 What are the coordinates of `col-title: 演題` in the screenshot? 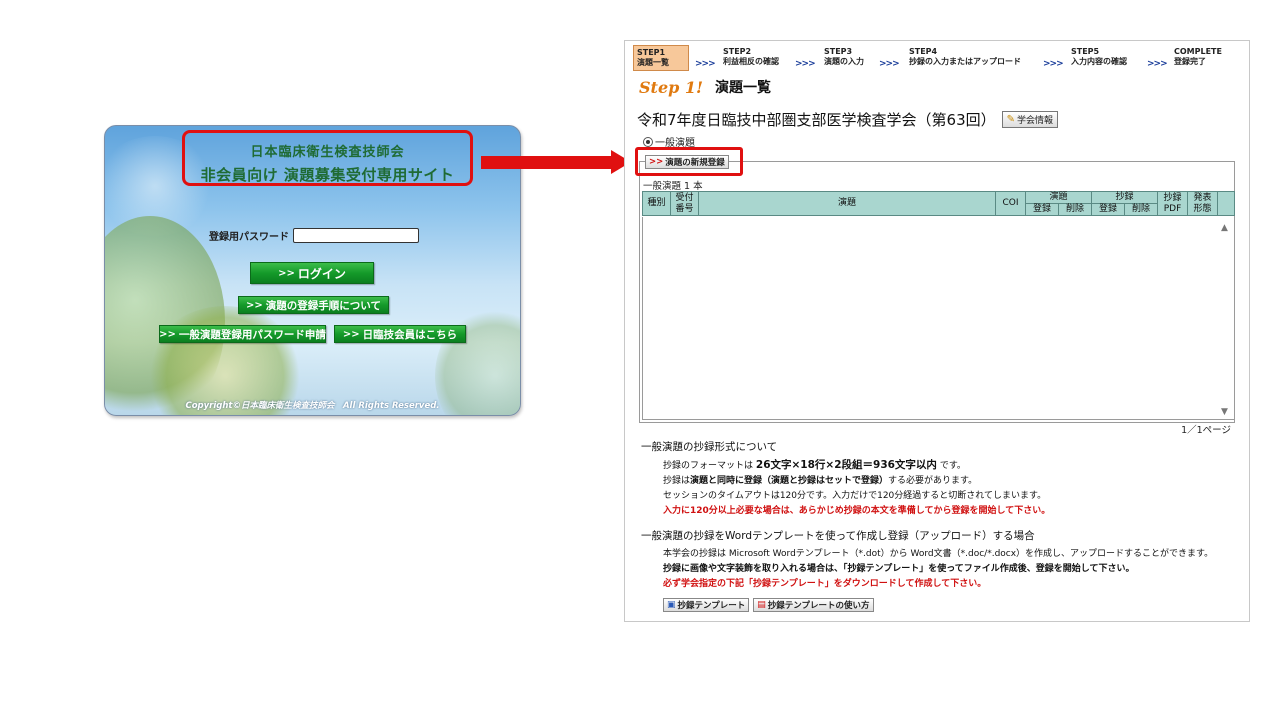 It's located at (847, 203).